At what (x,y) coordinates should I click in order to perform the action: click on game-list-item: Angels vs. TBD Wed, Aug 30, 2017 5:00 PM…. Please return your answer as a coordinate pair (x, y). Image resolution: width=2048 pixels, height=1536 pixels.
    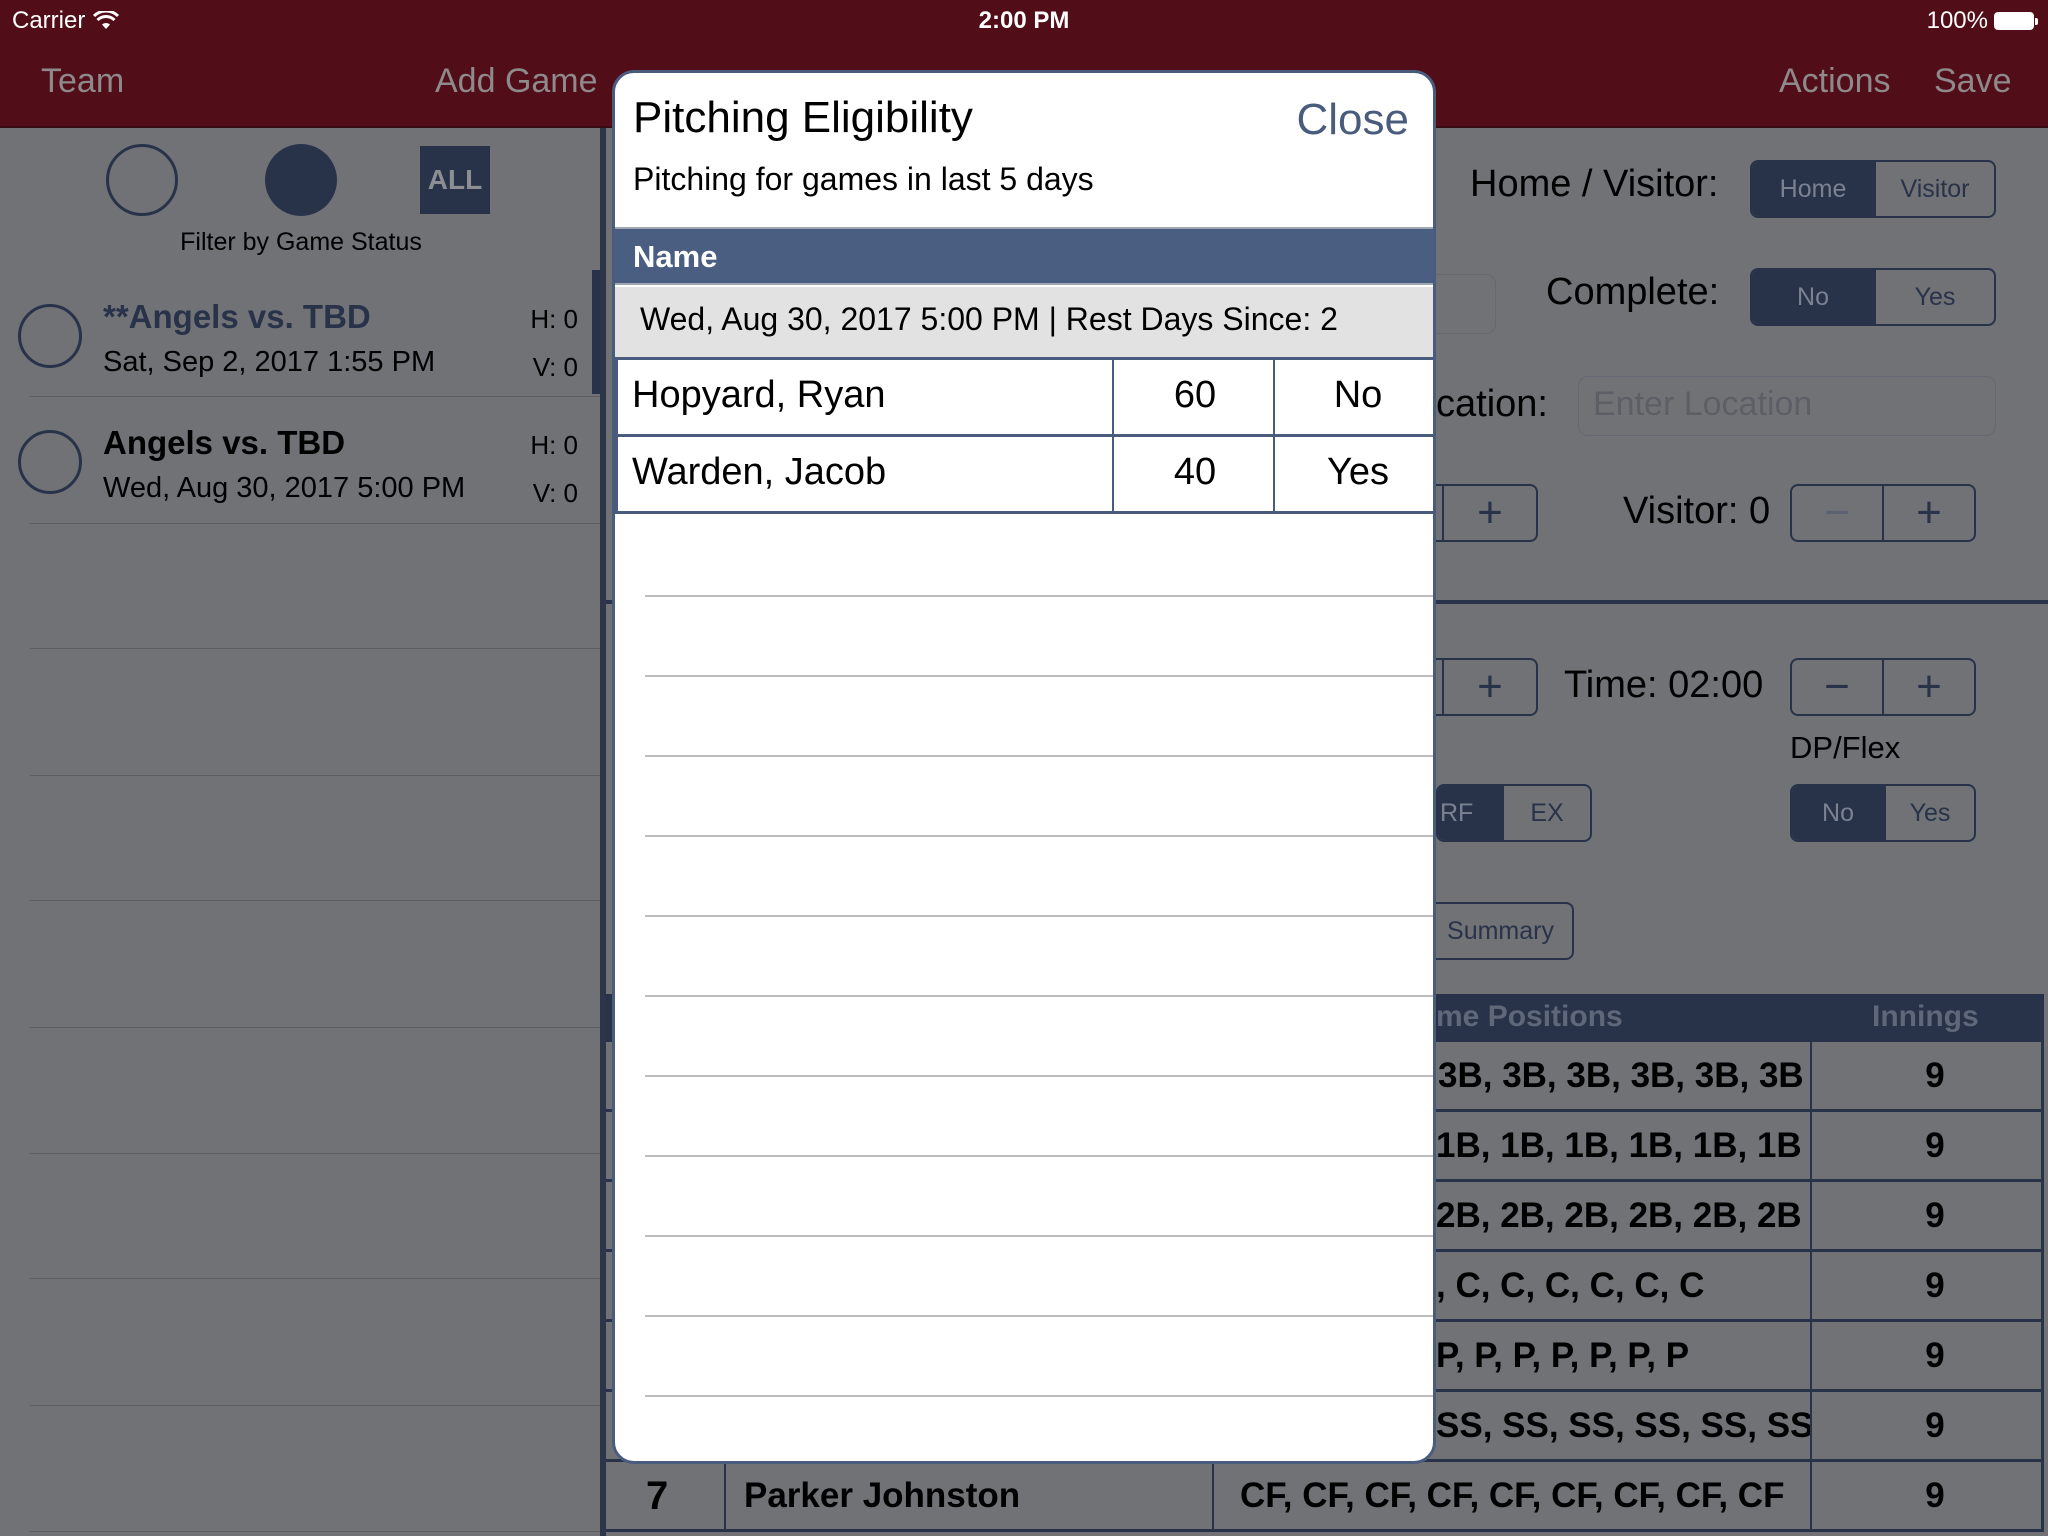
    Looking at the image, I should click on (301, 465).